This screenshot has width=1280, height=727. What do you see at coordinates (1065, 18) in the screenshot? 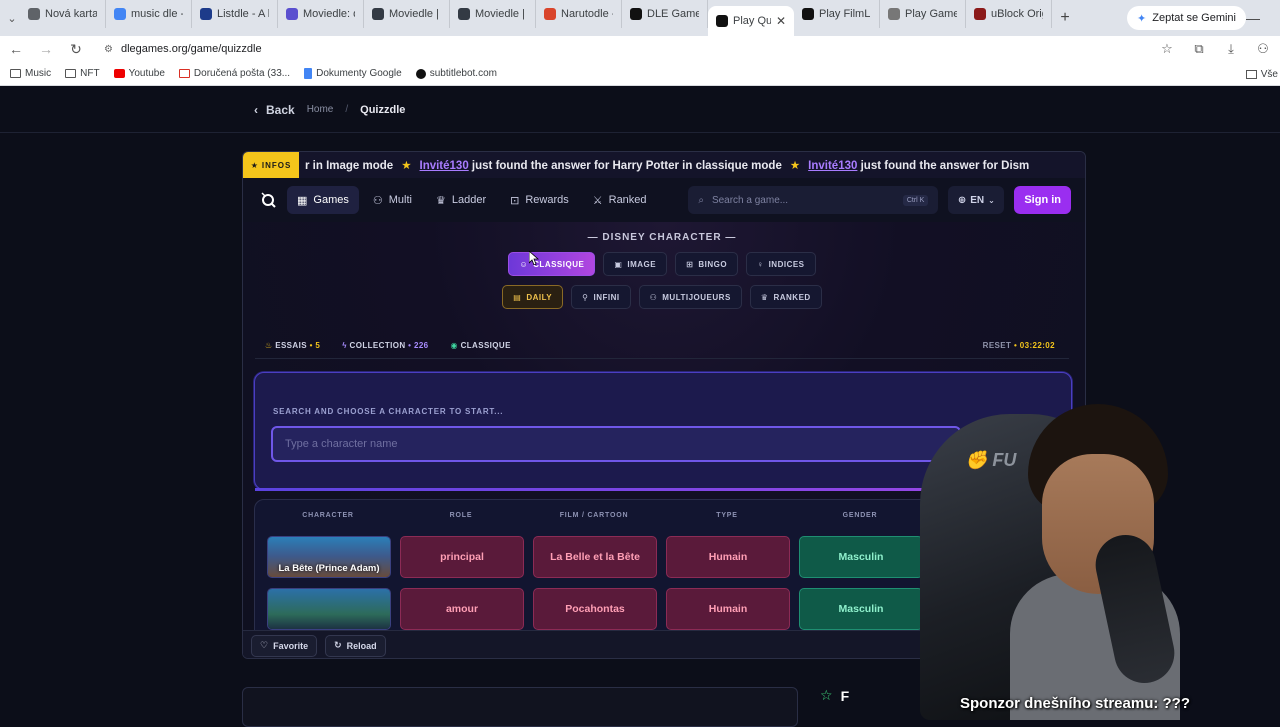
I see `new-tab-button: +` at bounding box center [1065, 18].